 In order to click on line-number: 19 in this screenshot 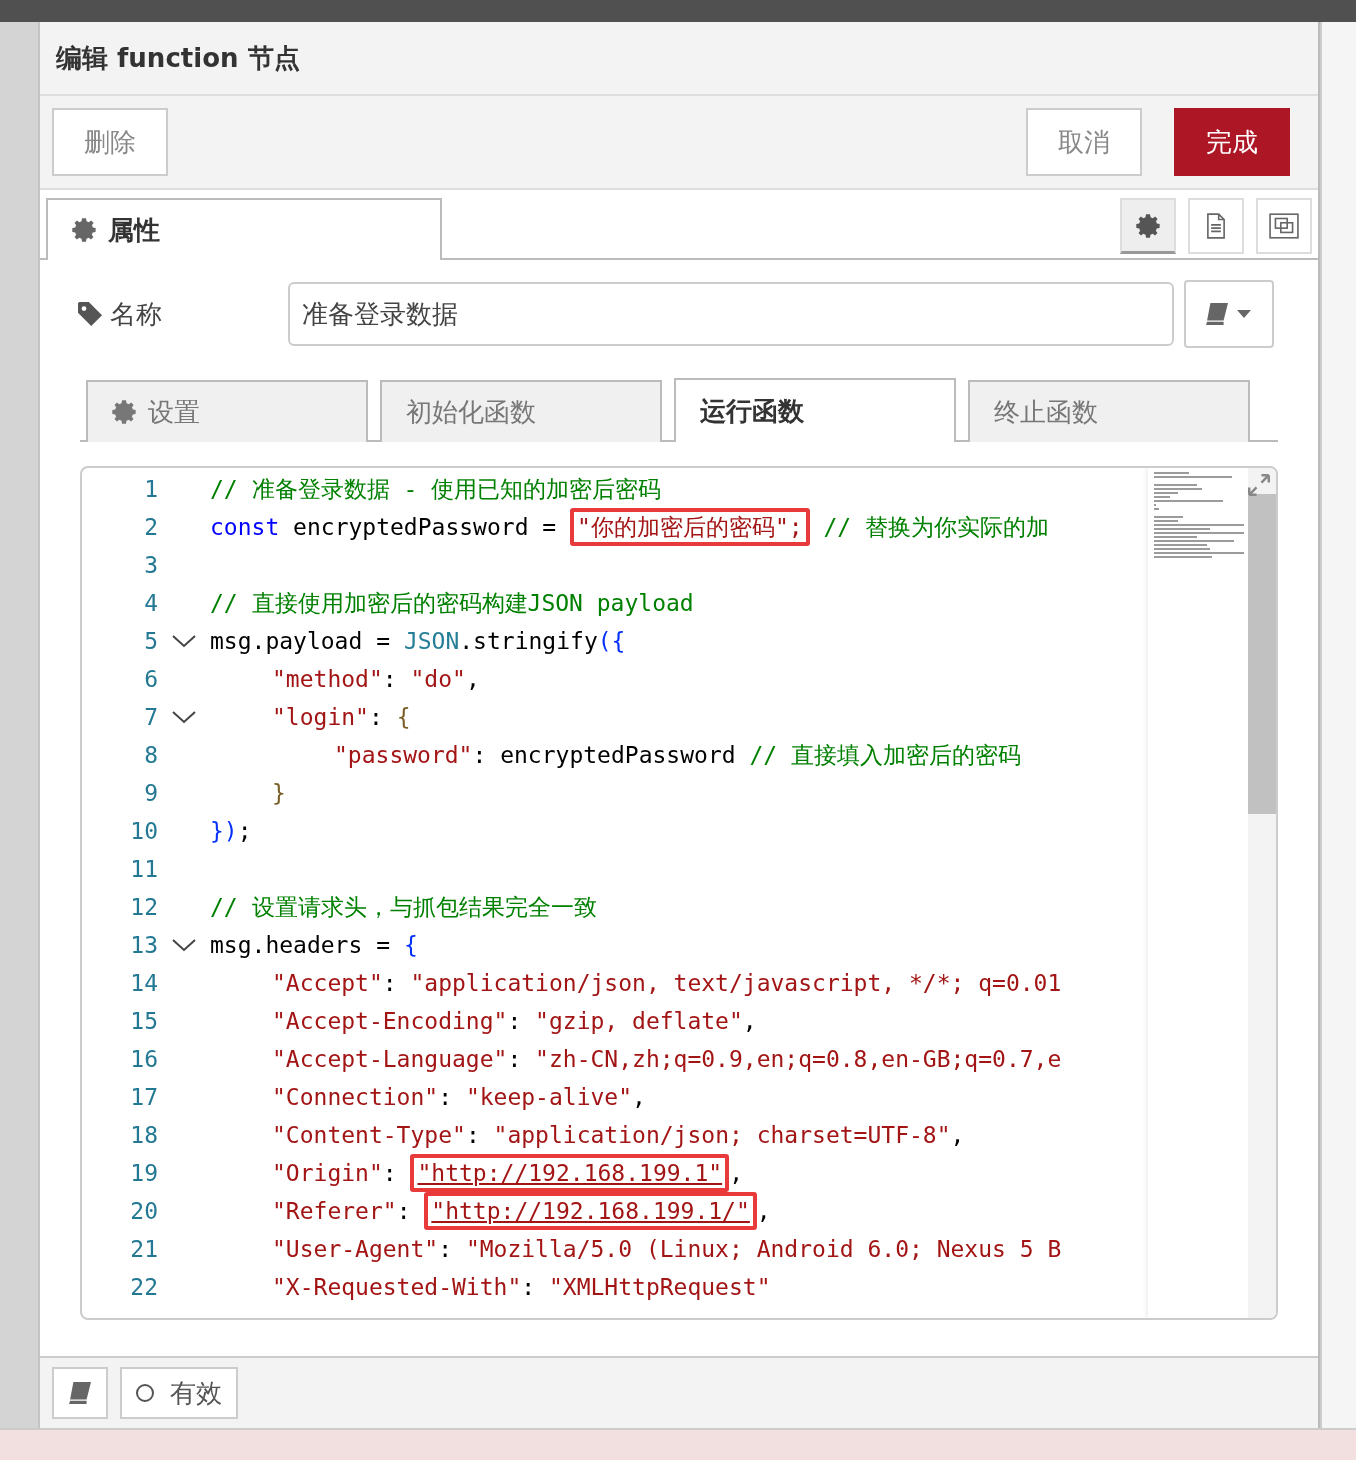, I will do `click(143, 1173)`.